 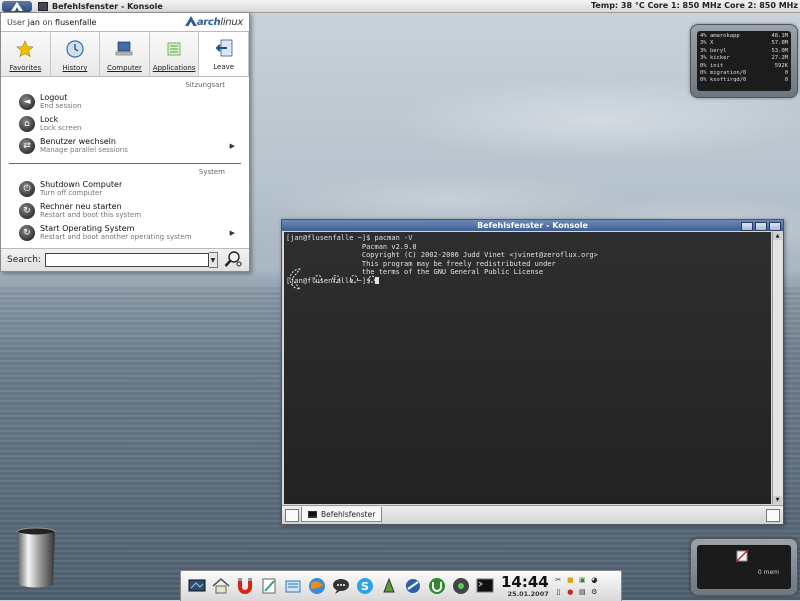 What do you see at coordinates (269, 586) in the screenshot?
I see `editor-icon` at bounding box center [269, 586].